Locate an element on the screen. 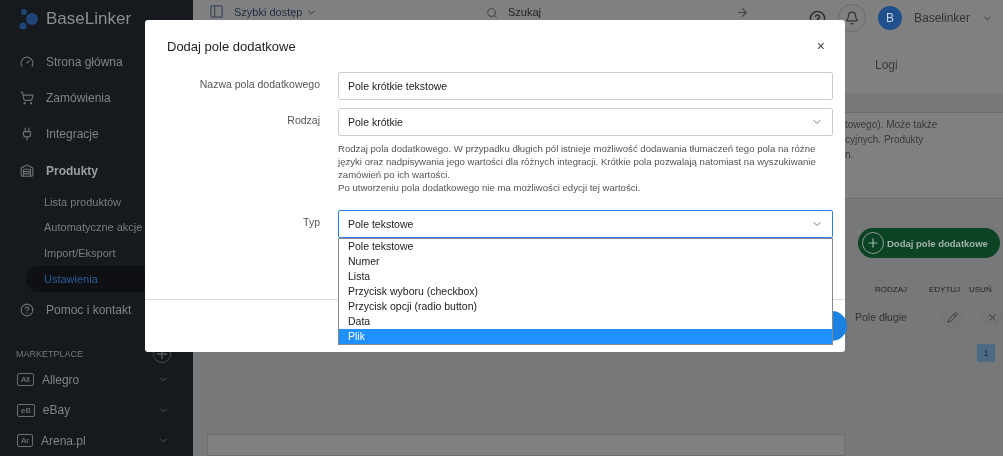 The height and width of the screenshot is (456, 1003). marketplace-badge: Ar is located at coordinates (25, 441).